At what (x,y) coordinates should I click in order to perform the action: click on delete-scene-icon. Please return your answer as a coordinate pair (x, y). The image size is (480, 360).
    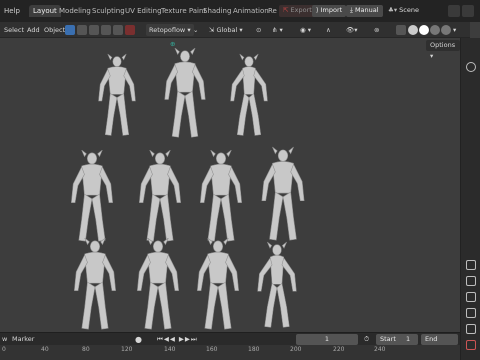
    Looking at the image, I should click on (468, 11).